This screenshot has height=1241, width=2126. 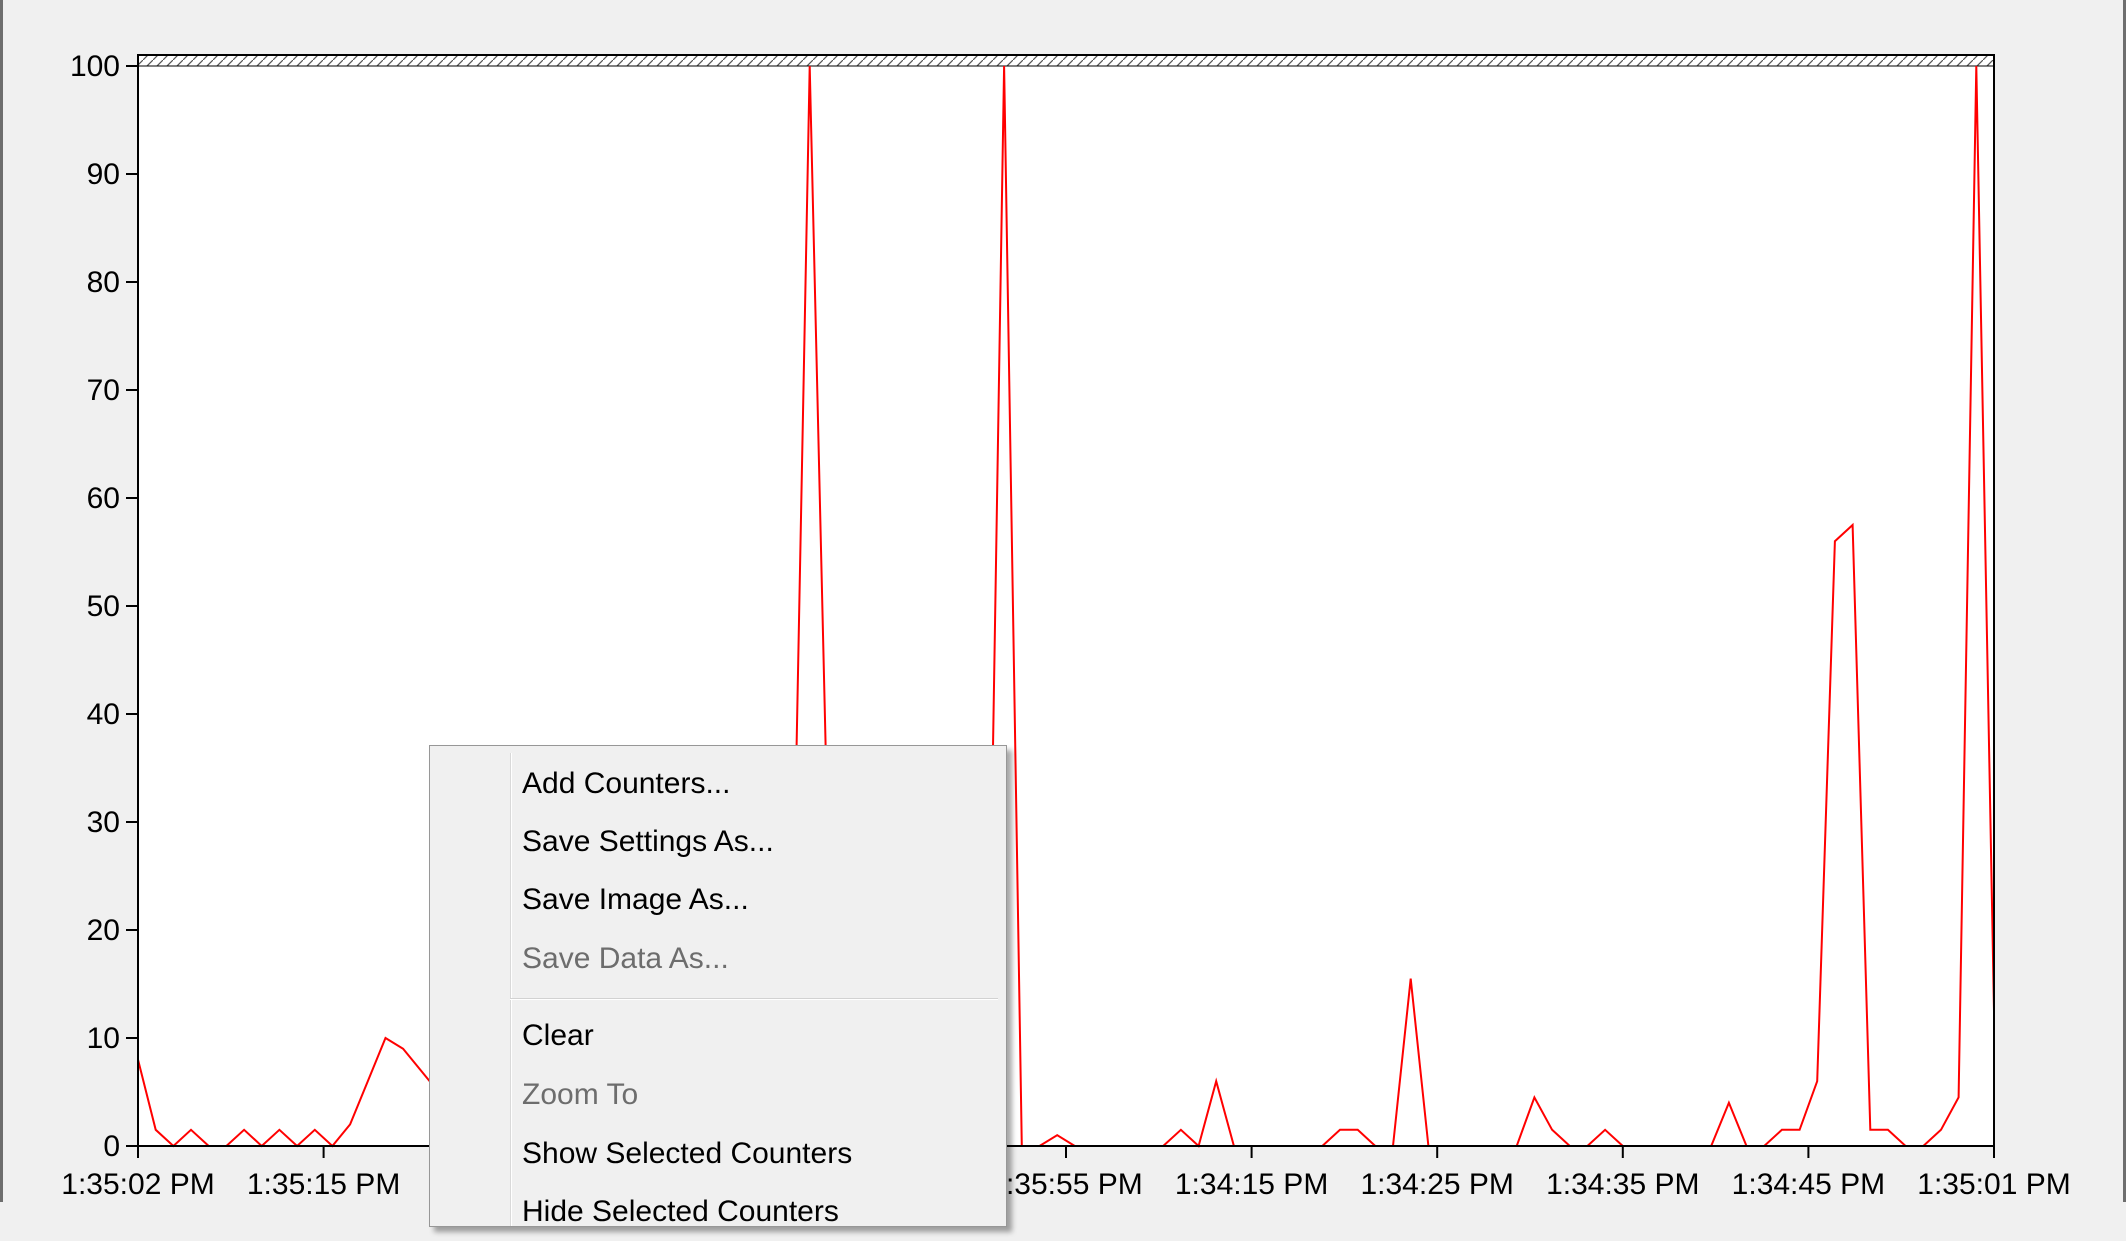 I want to click on menu-item-show-selected-counters: Show Selected Counters, so click(x=687, y=1154).